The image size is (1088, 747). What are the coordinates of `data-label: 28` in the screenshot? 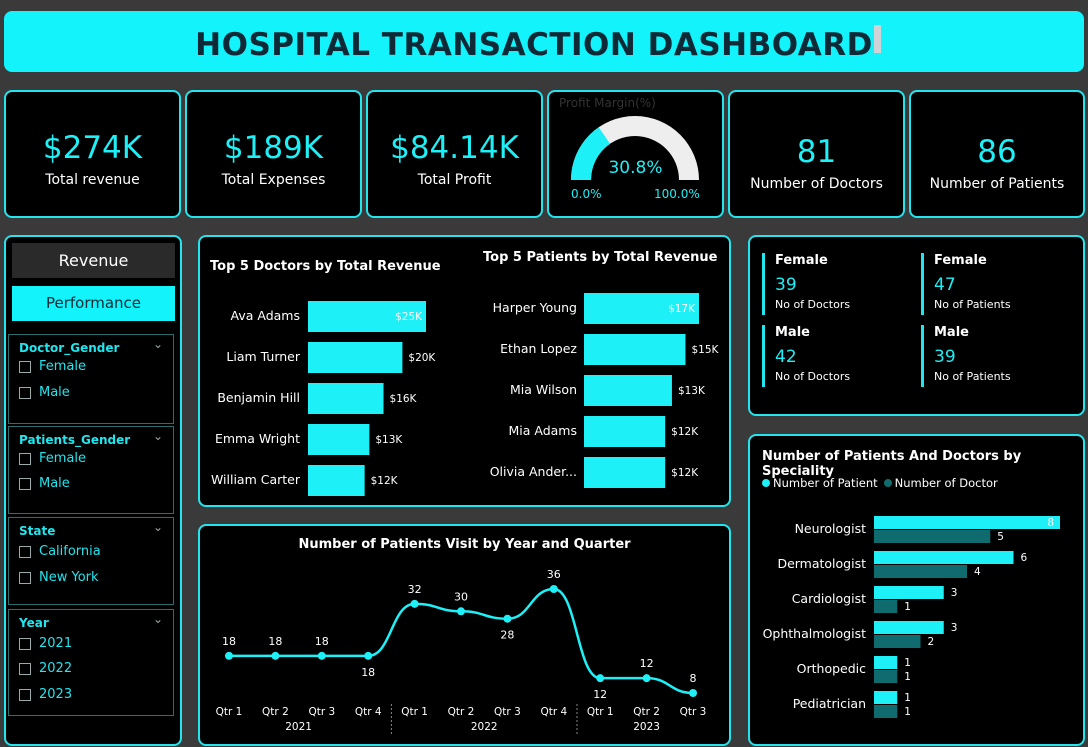 It's located at (507, 635).